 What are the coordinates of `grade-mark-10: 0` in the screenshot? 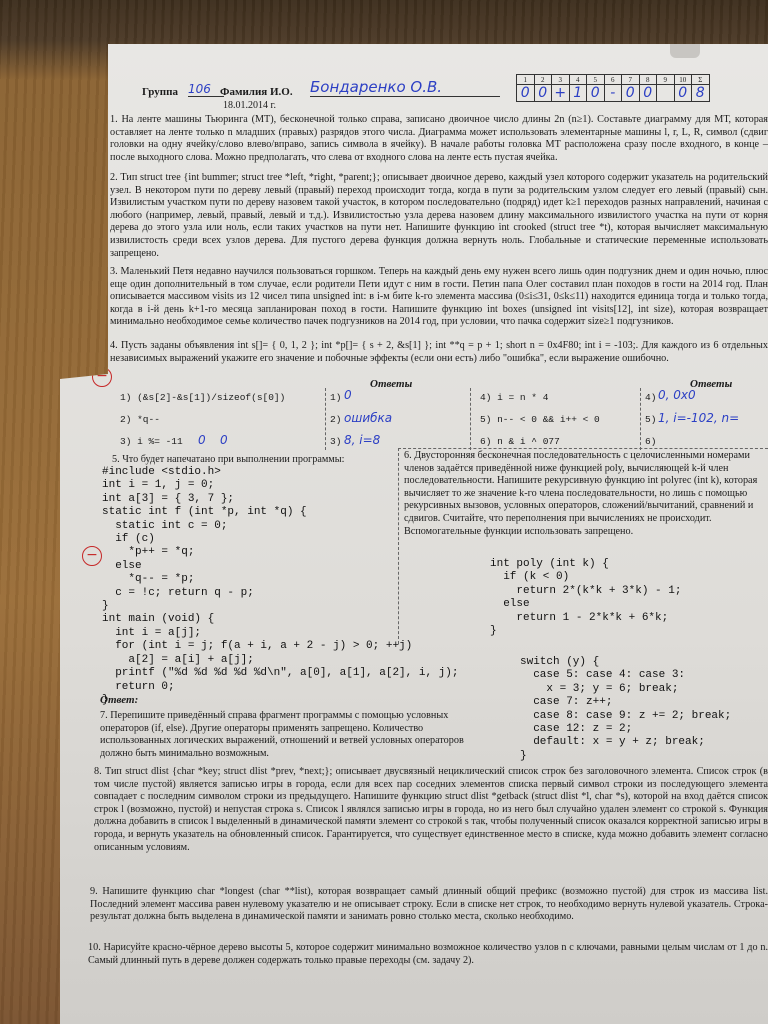 It's located at (682, 93).